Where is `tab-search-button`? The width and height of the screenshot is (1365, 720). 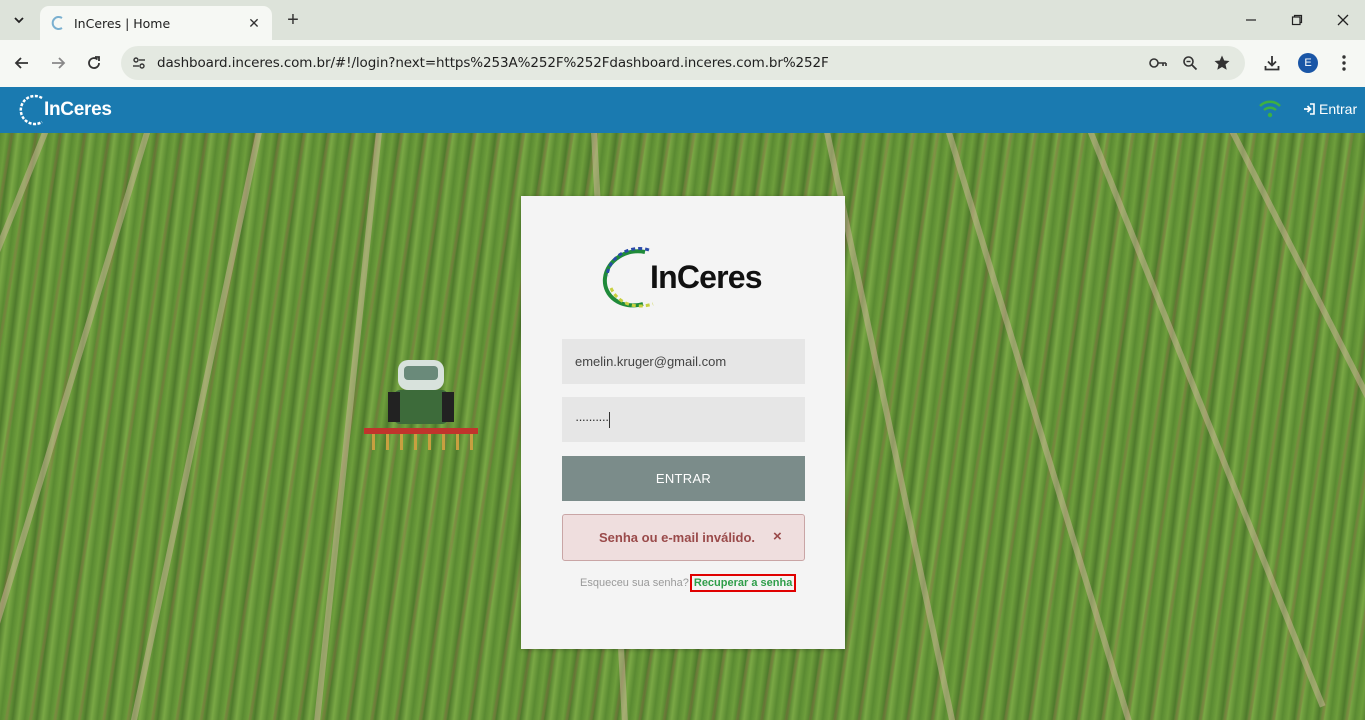 tab-search-button is located at coordinates (19, 20).